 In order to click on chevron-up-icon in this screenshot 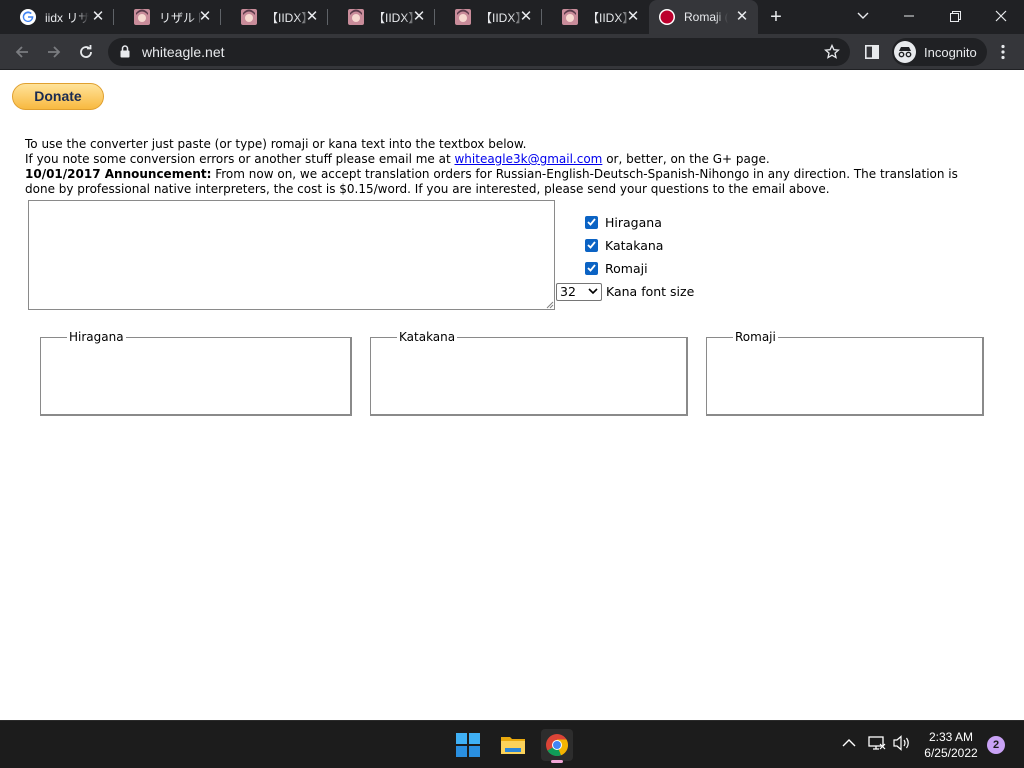, I will do `click(849, 743)`.